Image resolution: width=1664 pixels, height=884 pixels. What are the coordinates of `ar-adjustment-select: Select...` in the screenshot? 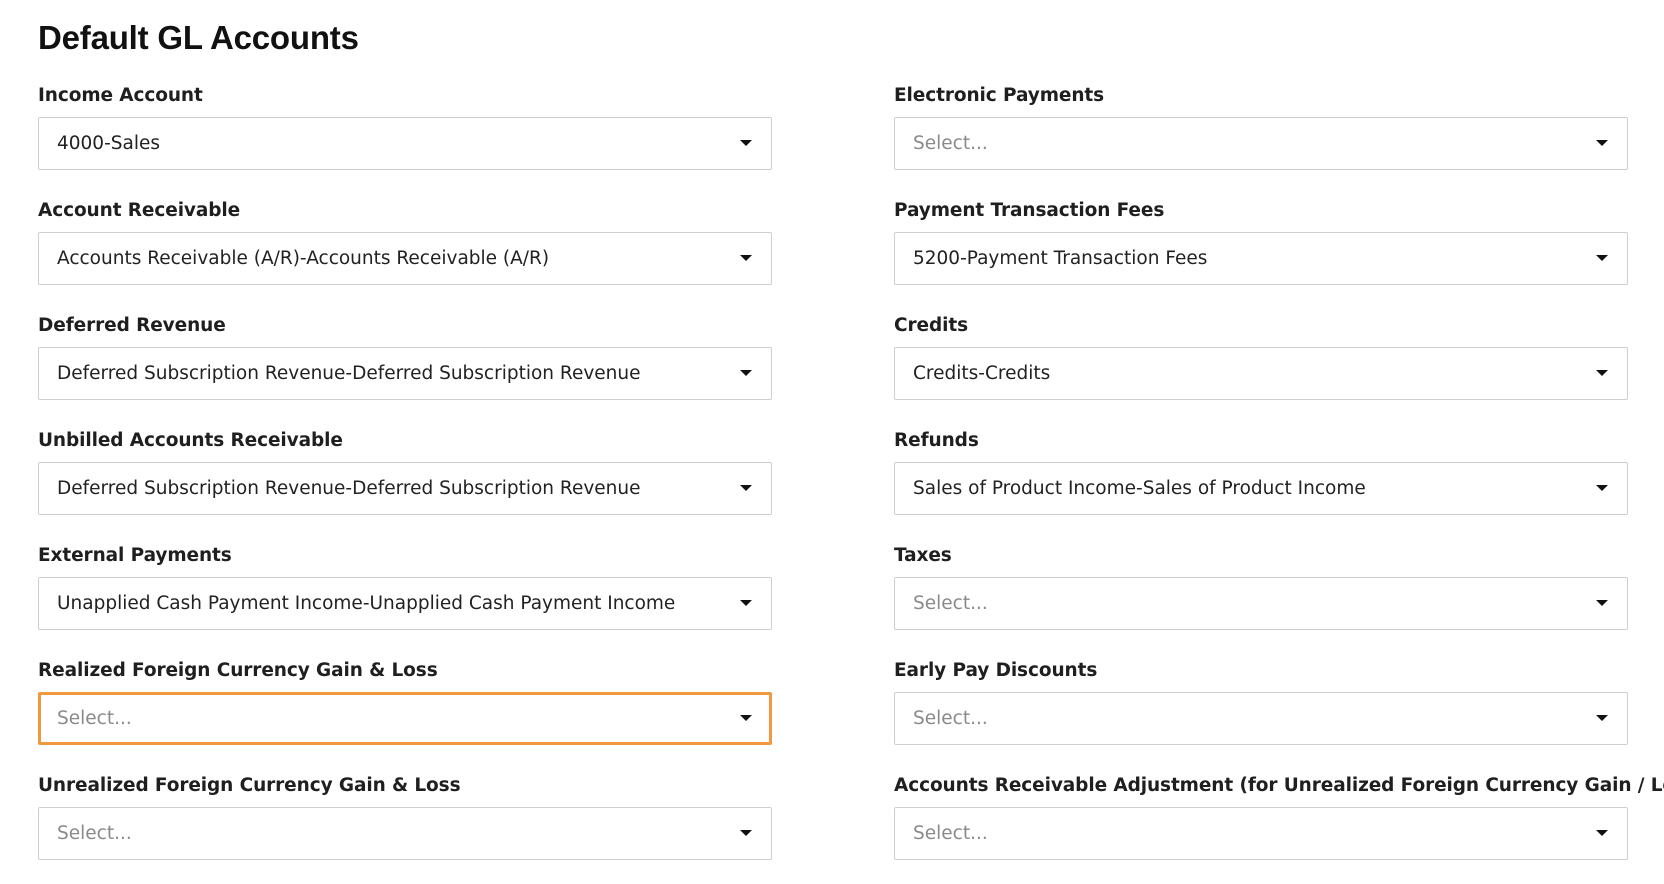 It's located at (1261, 833).